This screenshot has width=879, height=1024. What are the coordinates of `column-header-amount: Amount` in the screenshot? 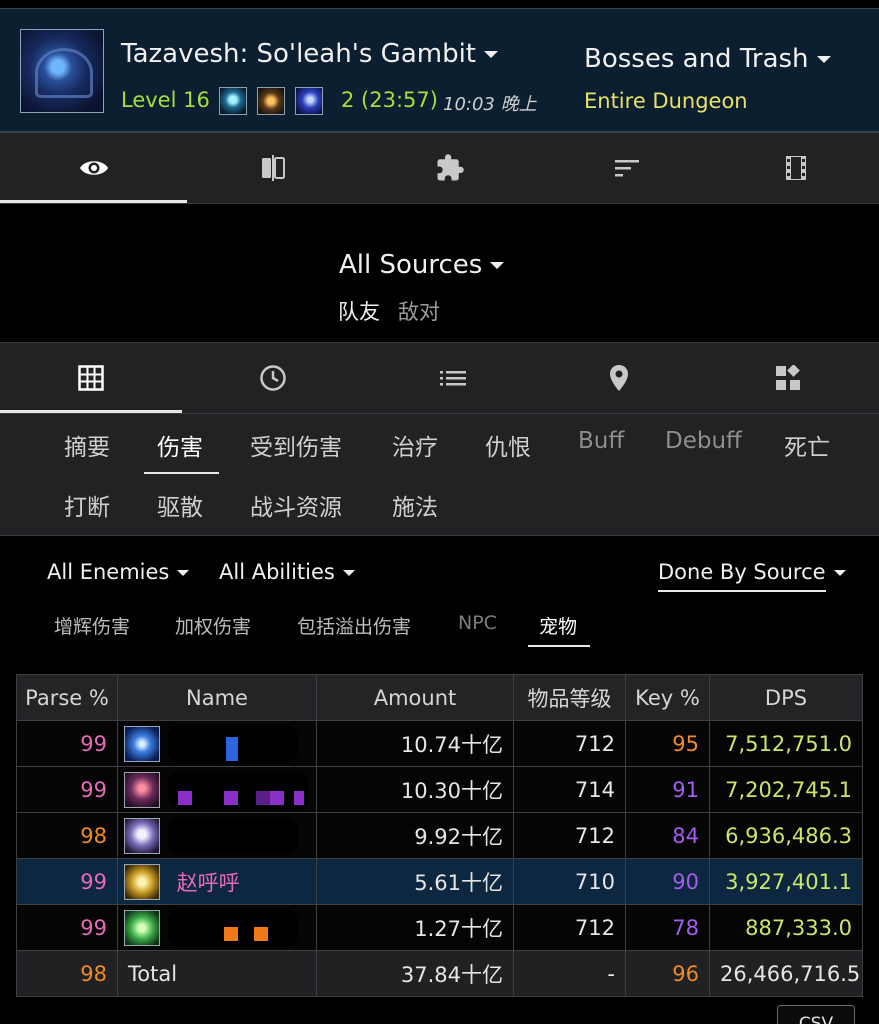 It's located at (415, 697).